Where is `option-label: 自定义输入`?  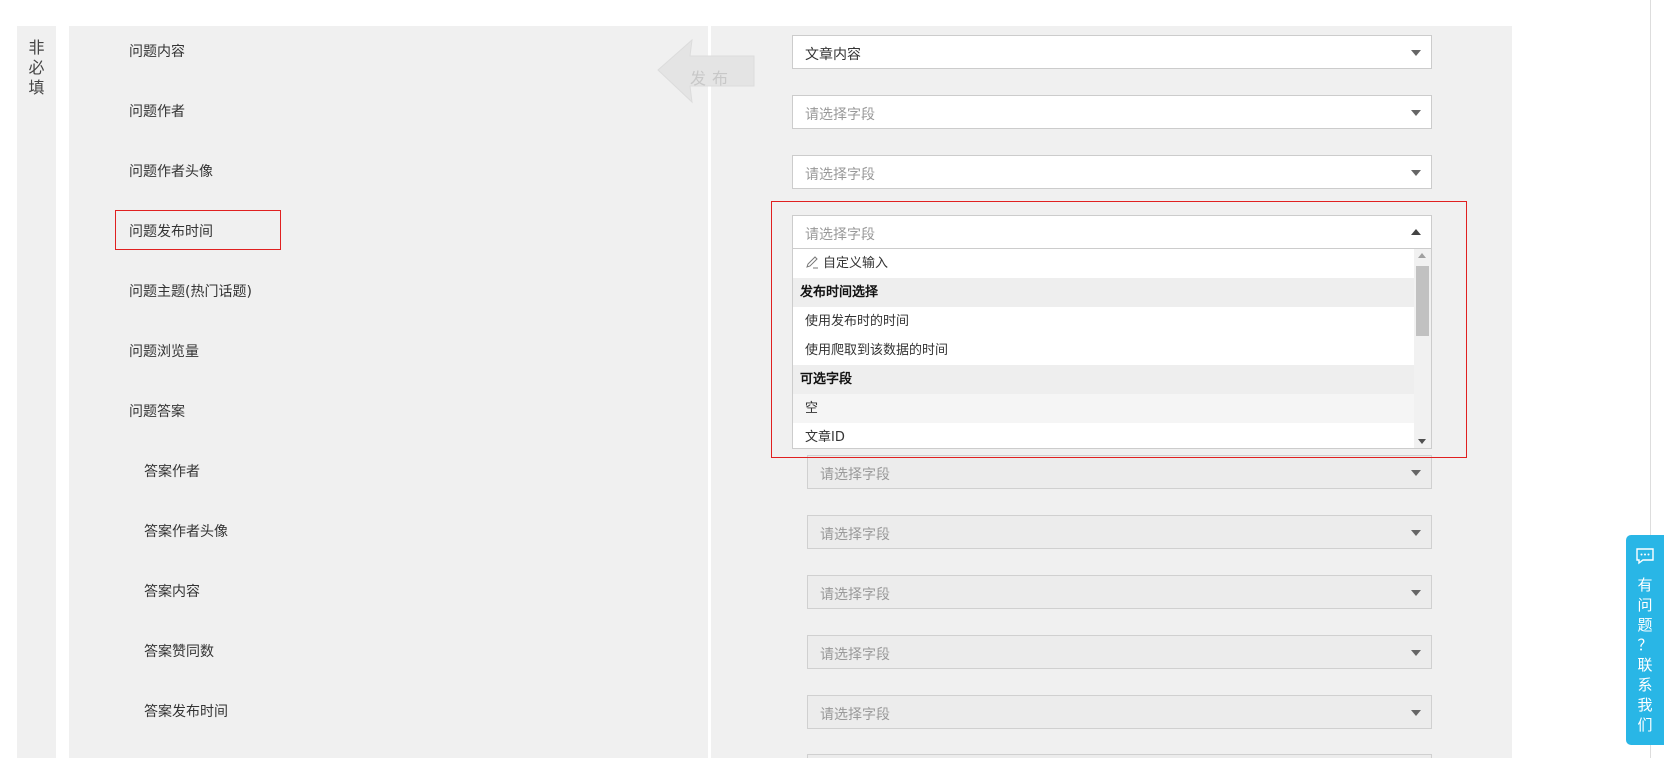 option-label: 自定义输入 is located at coordinates (856, 263).